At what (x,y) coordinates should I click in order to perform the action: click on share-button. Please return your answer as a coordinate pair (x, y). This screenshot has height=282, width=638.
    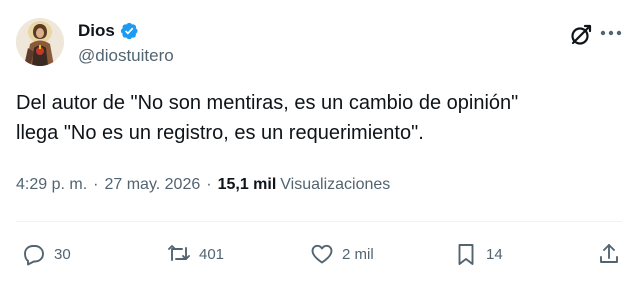
    Looking at the image, I should click on (609, 254).